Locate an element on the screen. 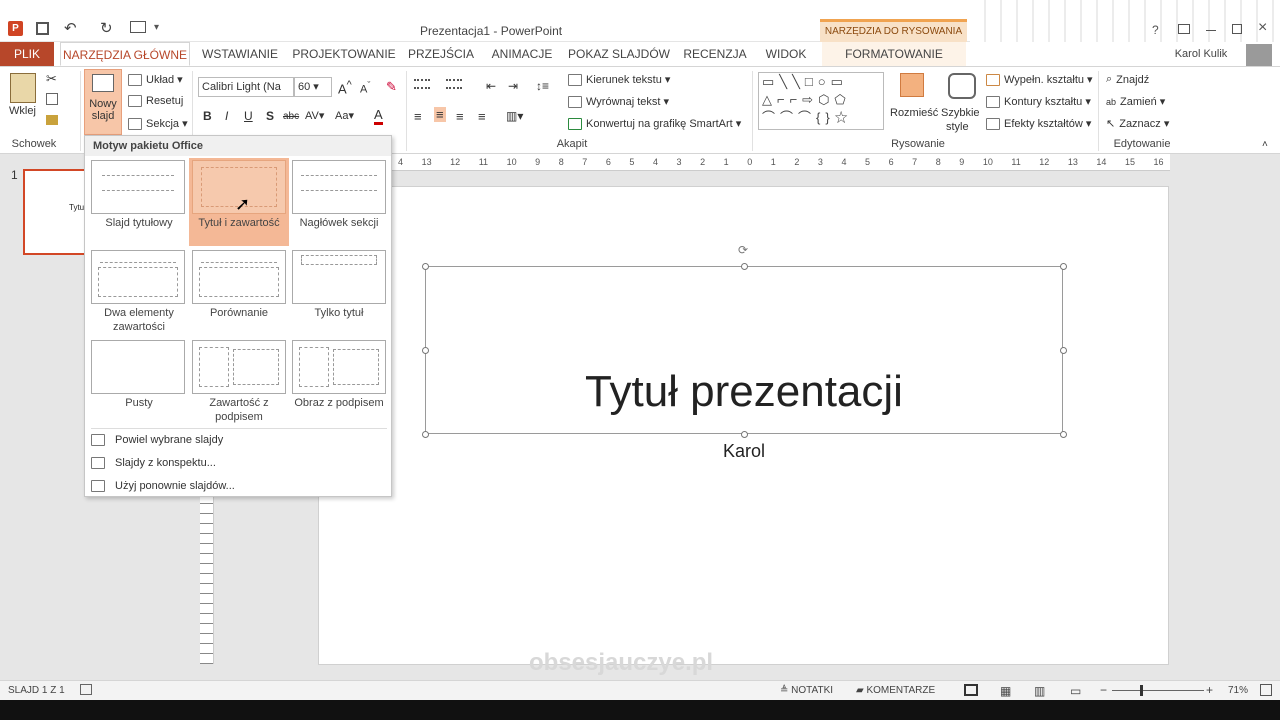 The width and height of the screenshot is (1280, 720). tab-file: PLIK is located at coordinates (27, 54).